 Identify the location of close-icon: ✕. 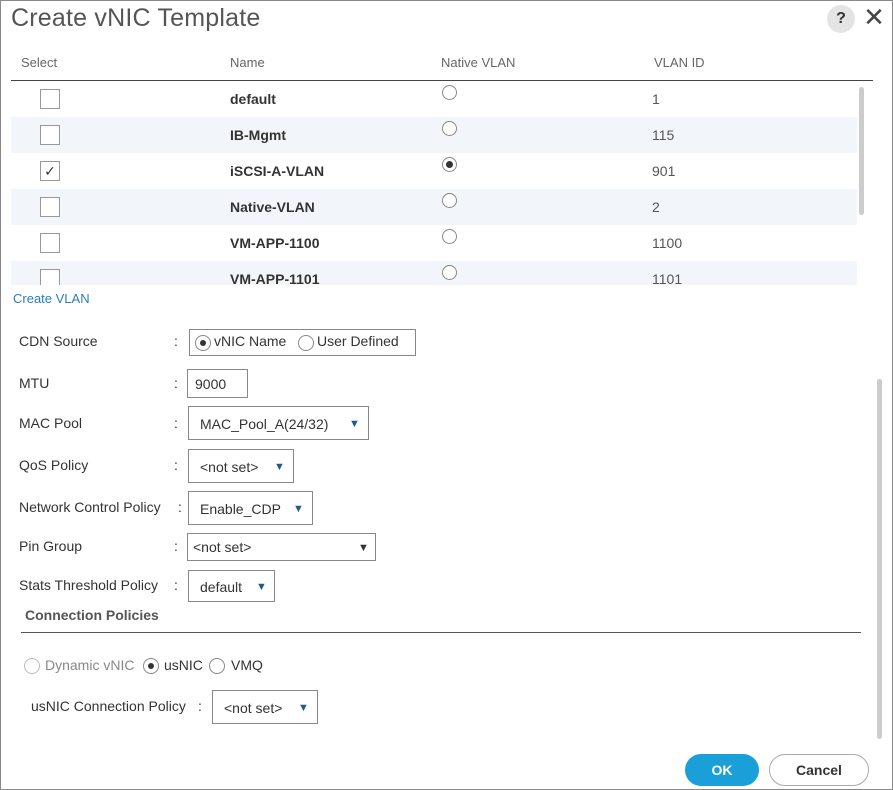
(874, 17).